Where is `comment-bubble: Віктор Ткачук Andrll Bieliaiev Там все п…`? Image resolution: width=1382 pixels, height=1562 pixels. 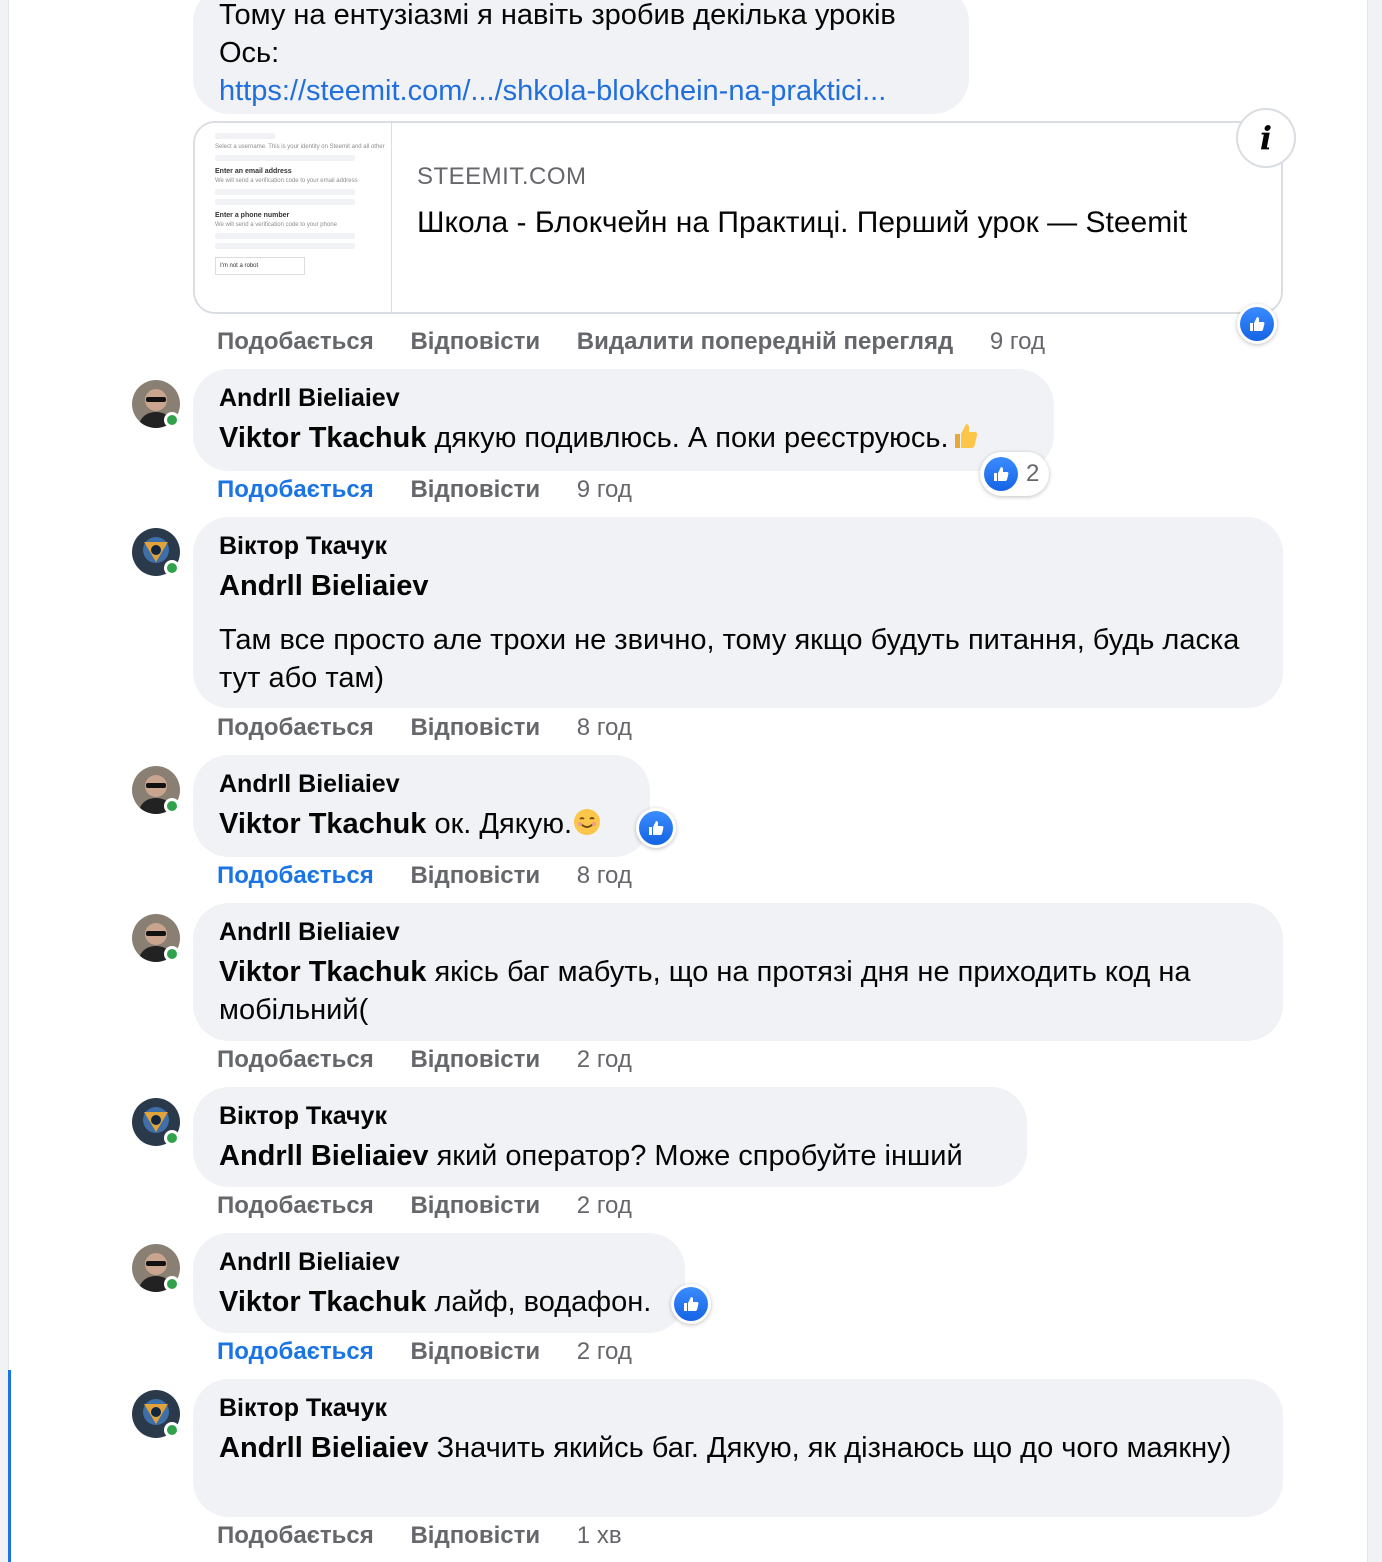
comment-bubble: Віктор Ткачук Andrll Bieliaiev Там все п… is located at coordinates (738, 612).